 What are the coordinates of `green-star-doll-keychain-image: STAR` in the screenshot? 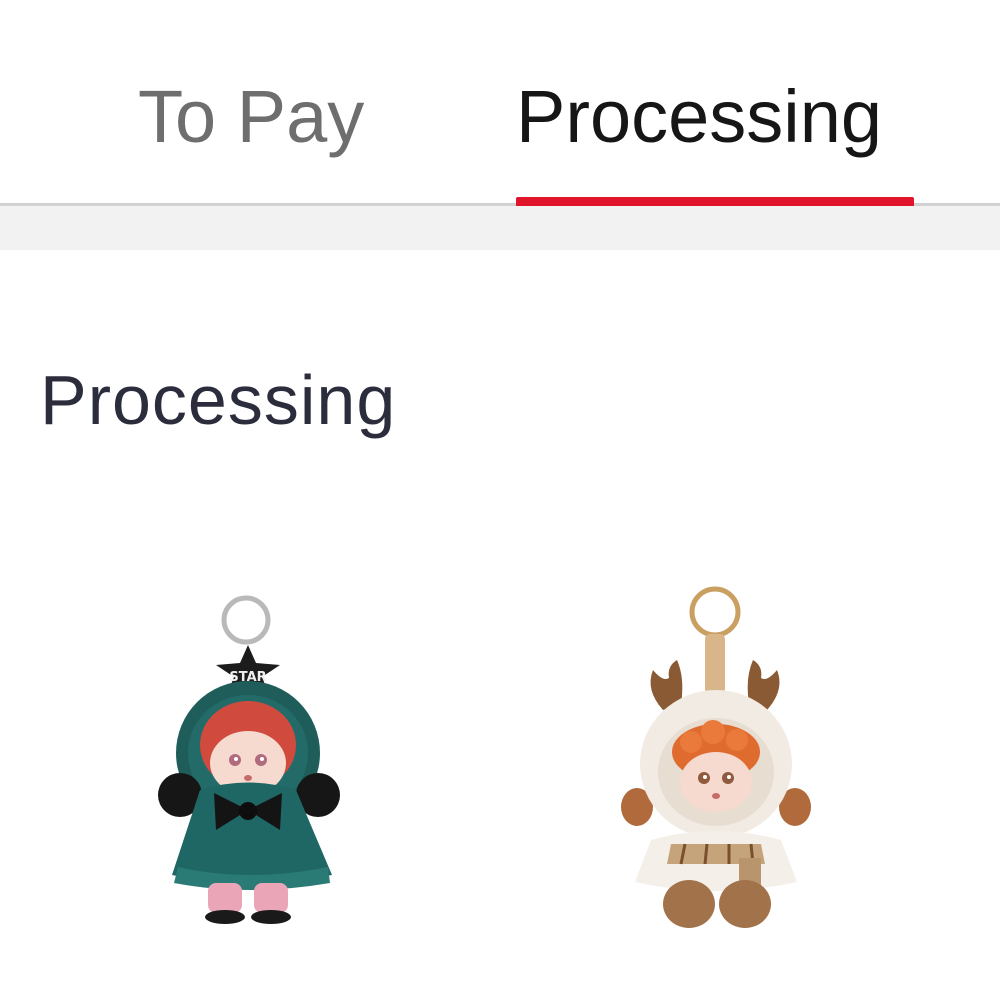 It's located at (249, 759).